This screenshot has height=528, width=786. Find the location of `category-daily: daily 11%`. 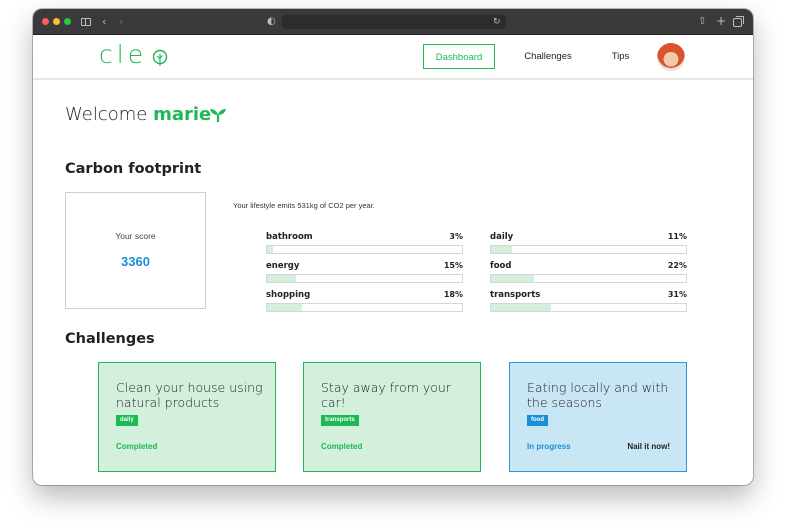

category-daily: daily 11% is located at coordinates (588, 246).